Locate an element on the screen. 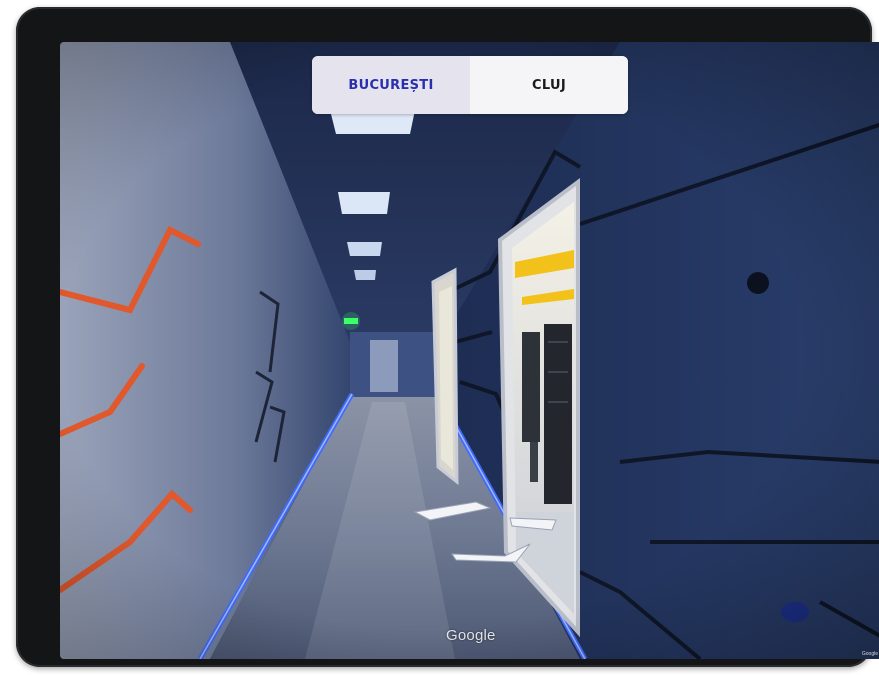 The width and height of the screenshot is (879, 675). google-watermark: Google is located at coordinates (471, 635).